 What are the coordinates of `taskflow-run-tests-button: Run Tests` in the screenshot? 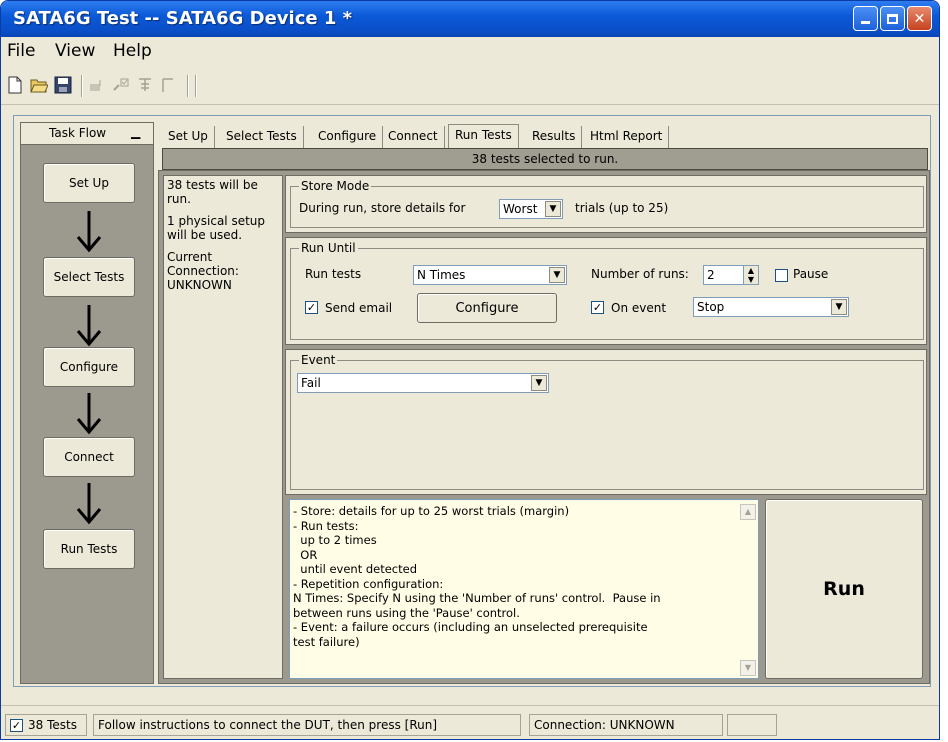 It's located at (89, 549).